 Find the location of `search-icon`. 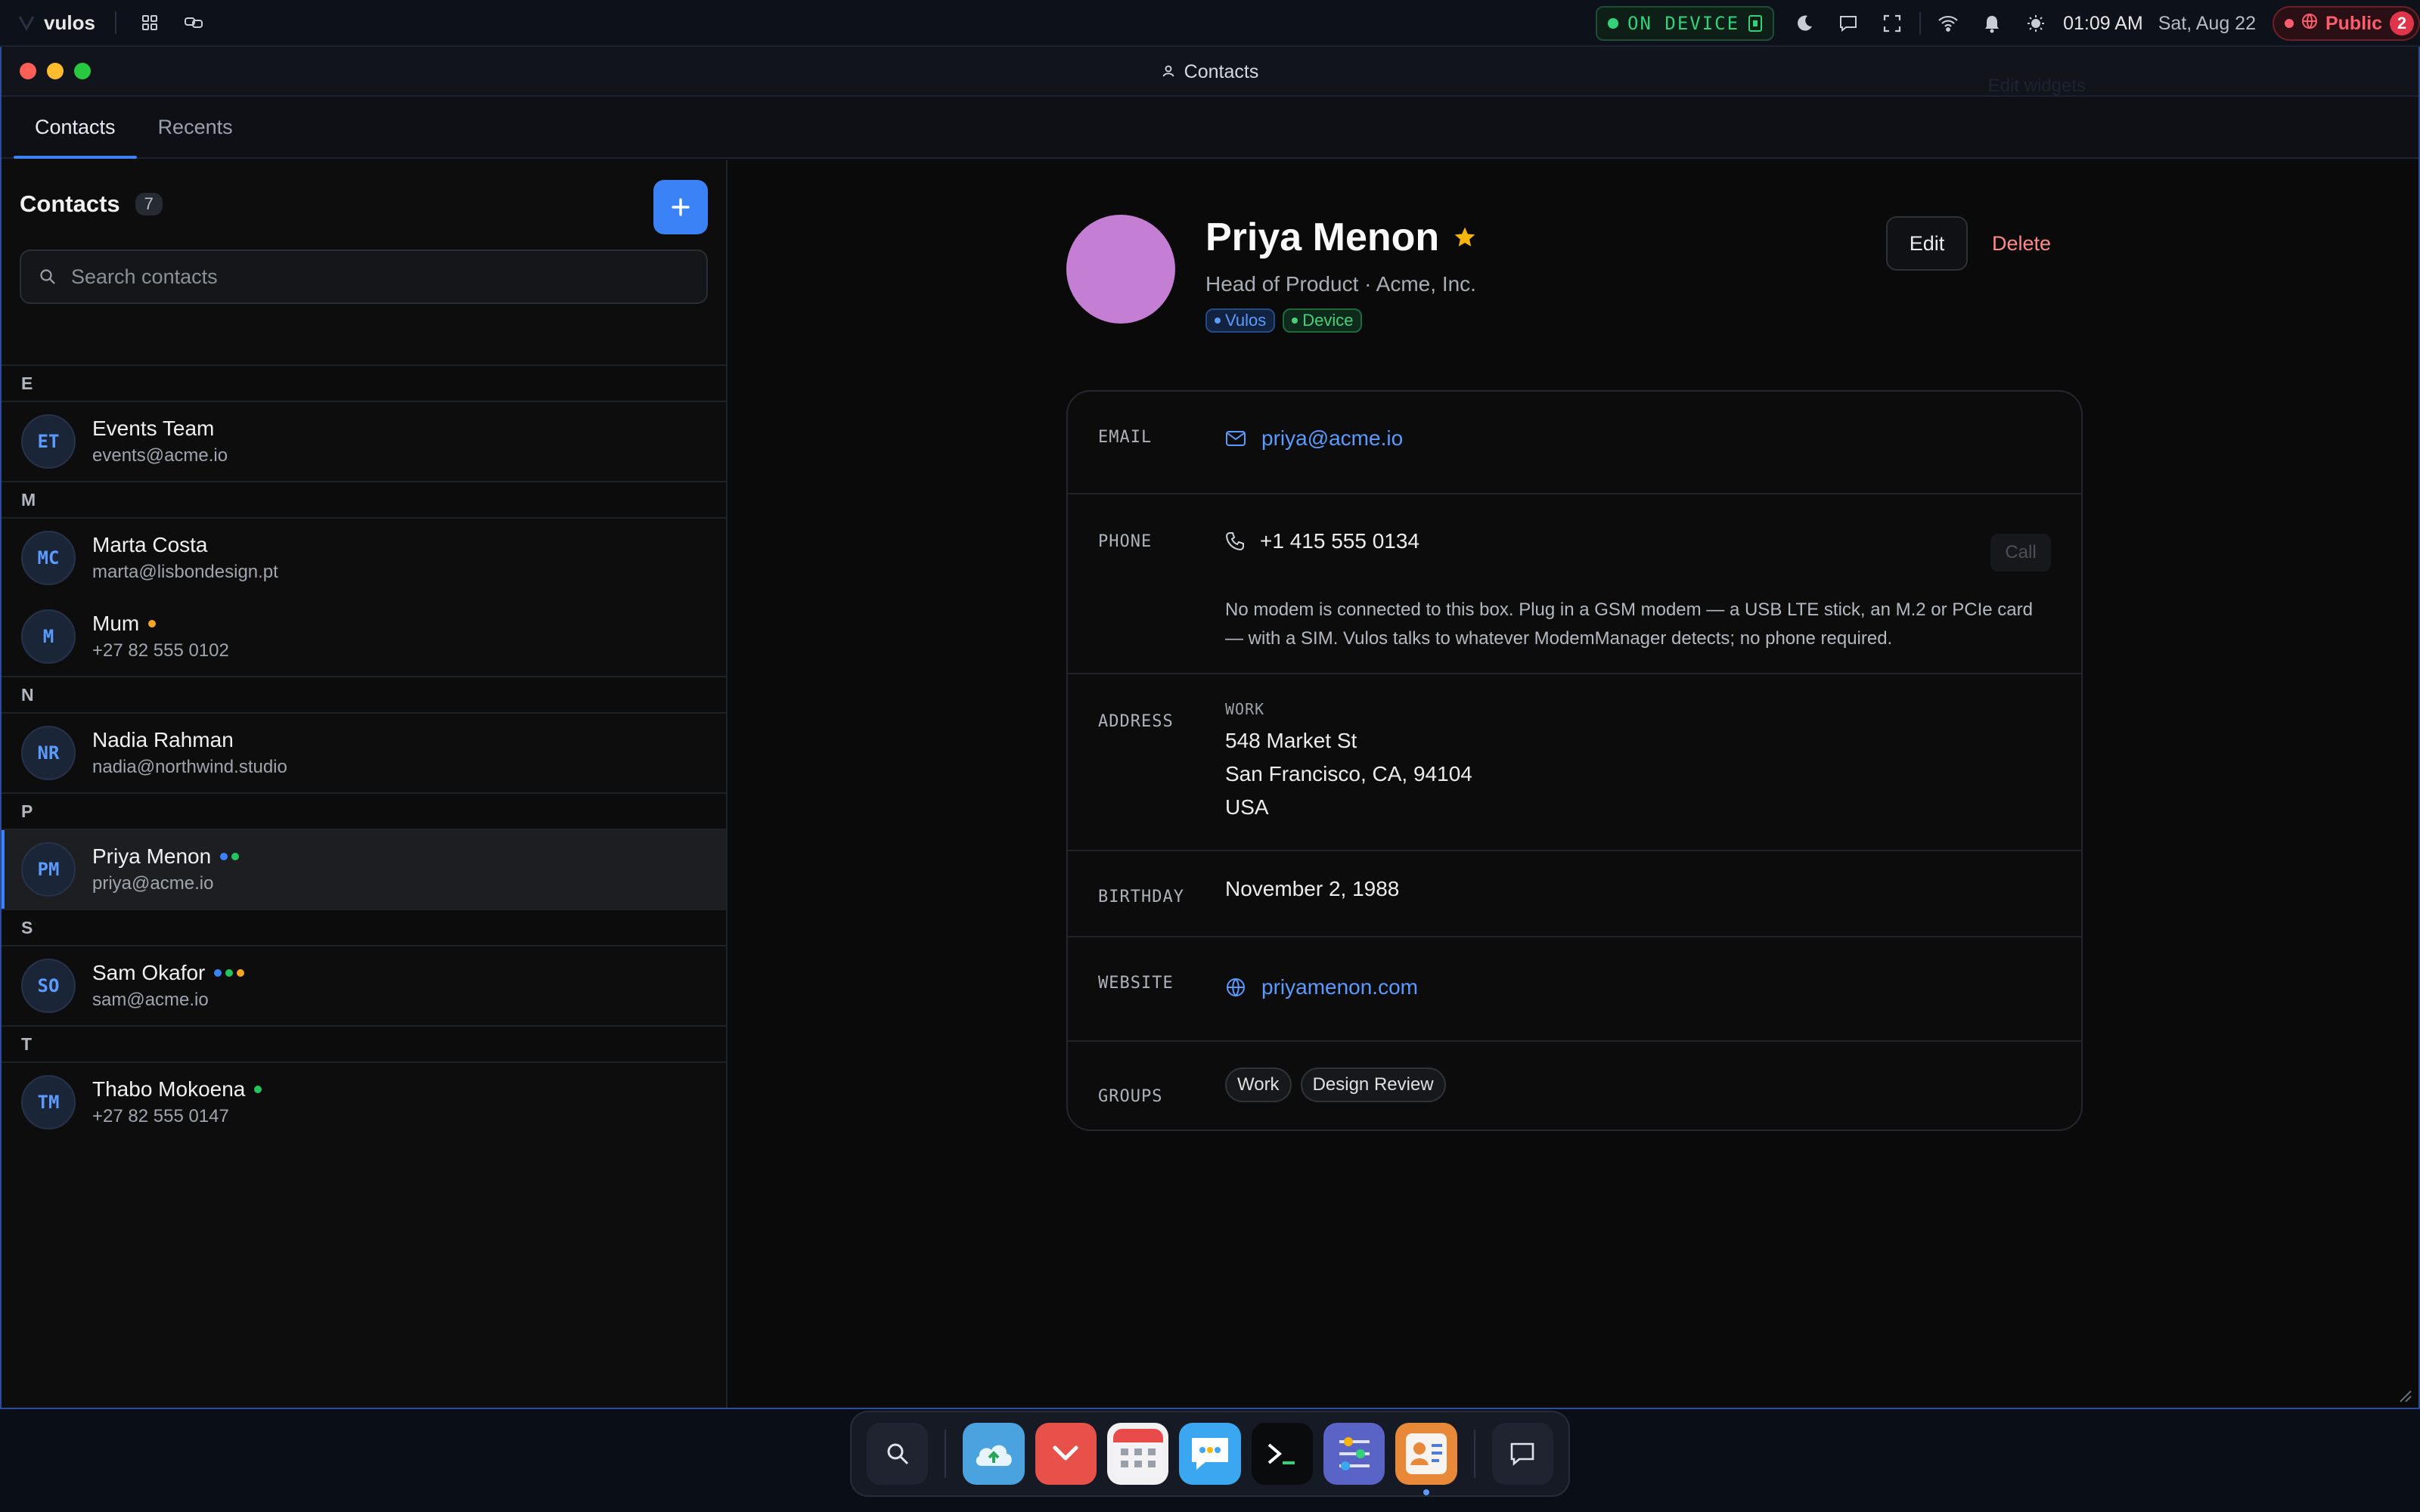

search-icon is located at coordinates (47, 276).